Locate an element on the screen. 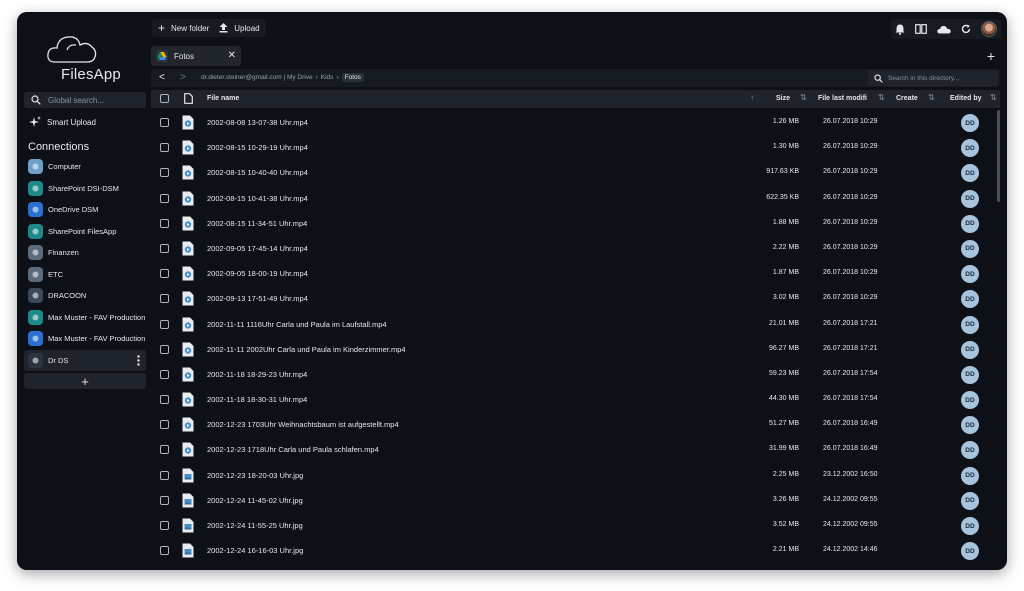  new-folder-button: + New folder is located at coordinates (183, 28).